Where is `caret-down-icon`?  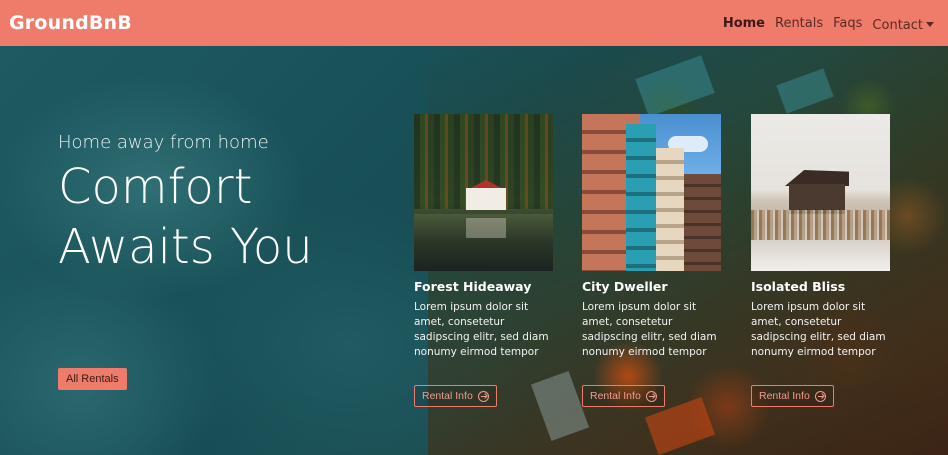
caret-down-icon is located at coordinates (930, 24).